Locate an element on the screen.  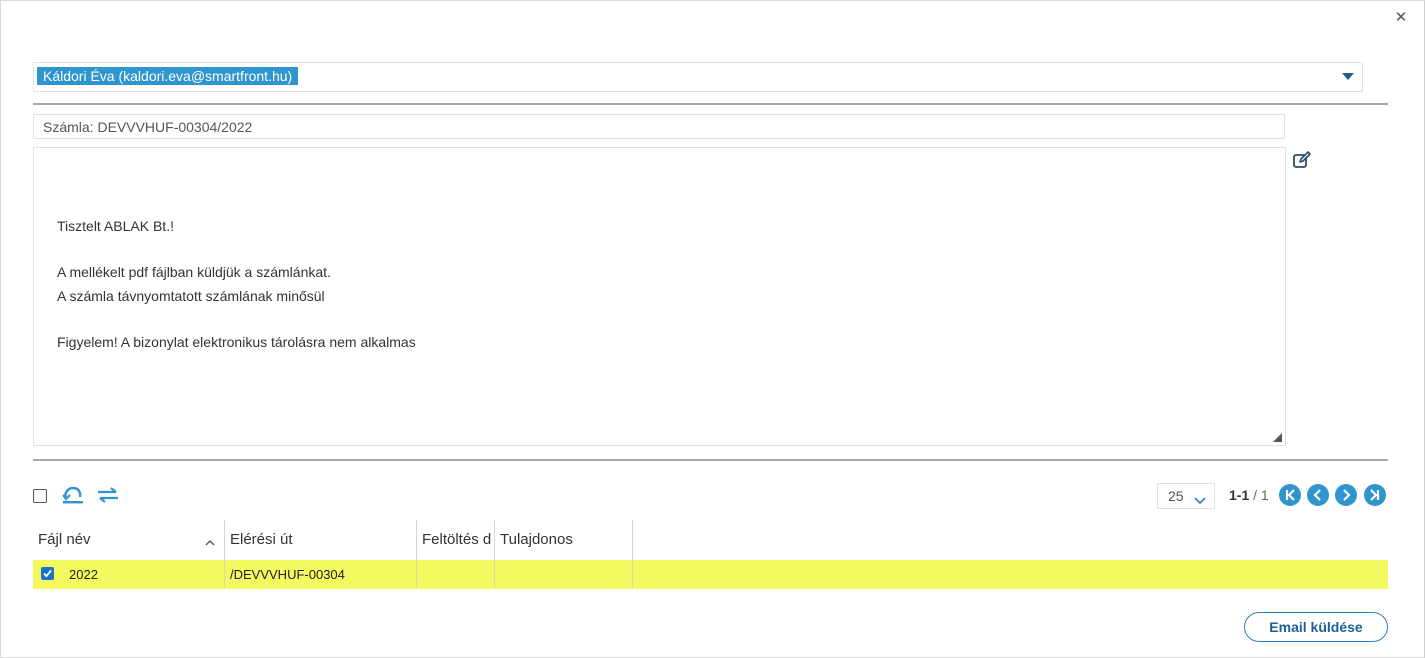
dropdown-caret-icon is located at coordinates (1348, 76).